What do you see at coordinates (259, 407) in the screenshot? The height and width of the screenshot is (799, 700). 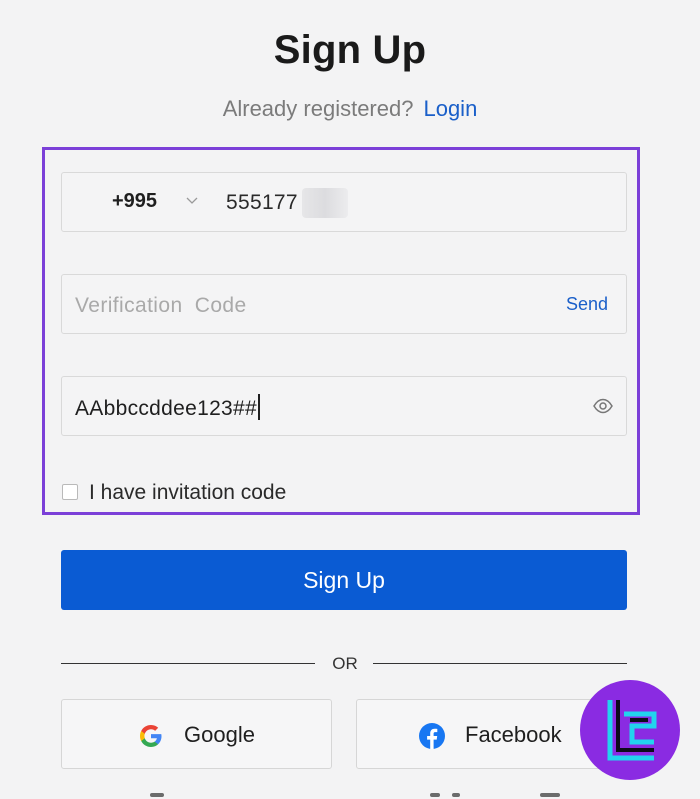 I see `text-caret` at bounding box center [259, 407].